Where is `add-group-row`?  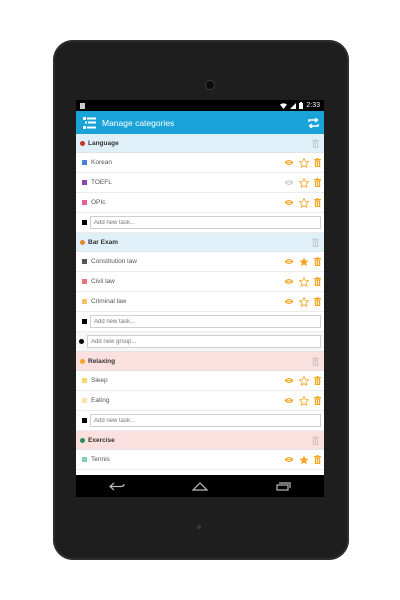 add-group-row is located at coordinates (200, 342).